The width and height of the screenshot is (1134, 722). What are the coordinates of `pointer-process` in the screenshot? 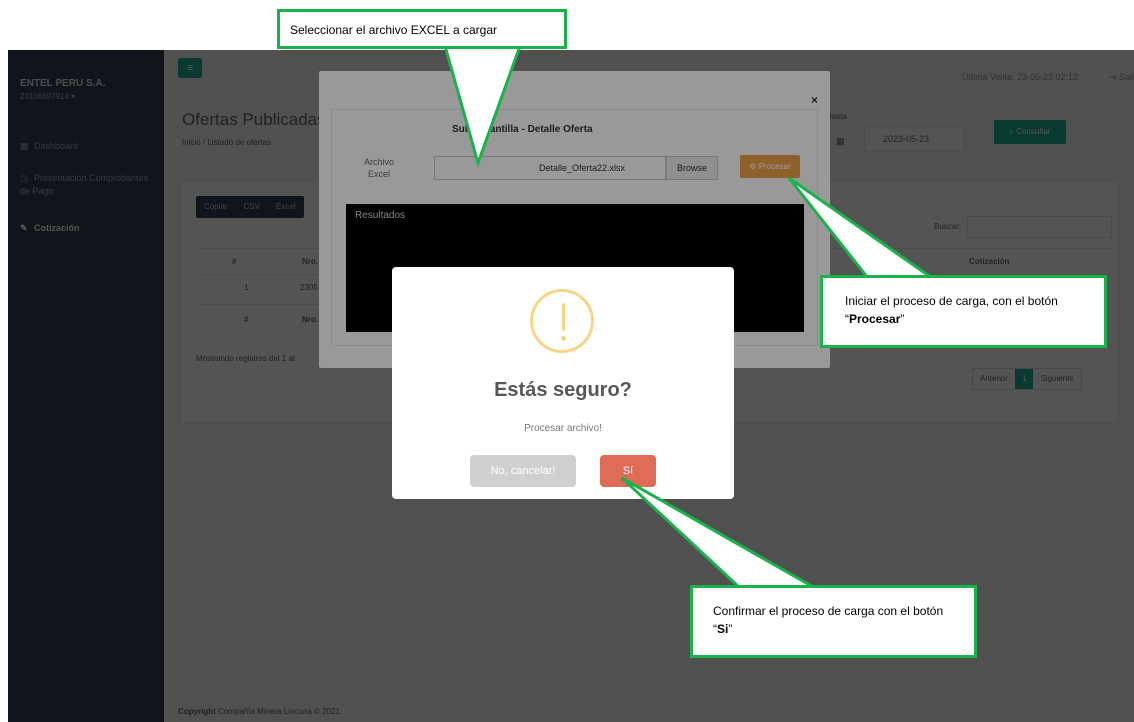 It's located at (862, 228).